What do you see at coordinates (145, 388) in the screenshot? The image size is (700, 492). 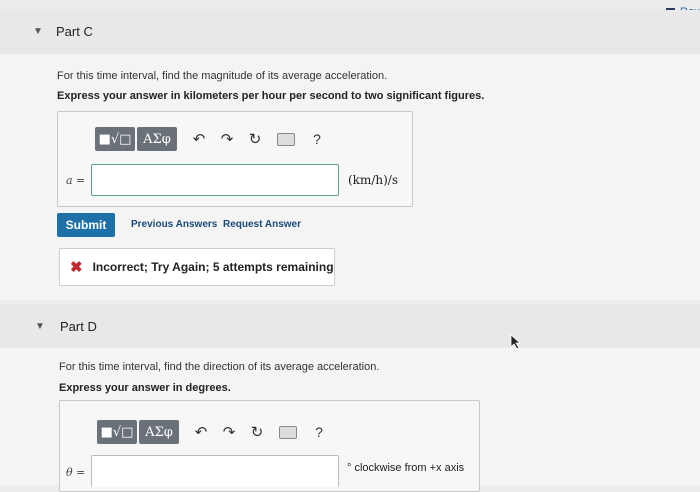 I see `part-d-instruction: Express your answer in degrees.` at bounding box center [145, 388].